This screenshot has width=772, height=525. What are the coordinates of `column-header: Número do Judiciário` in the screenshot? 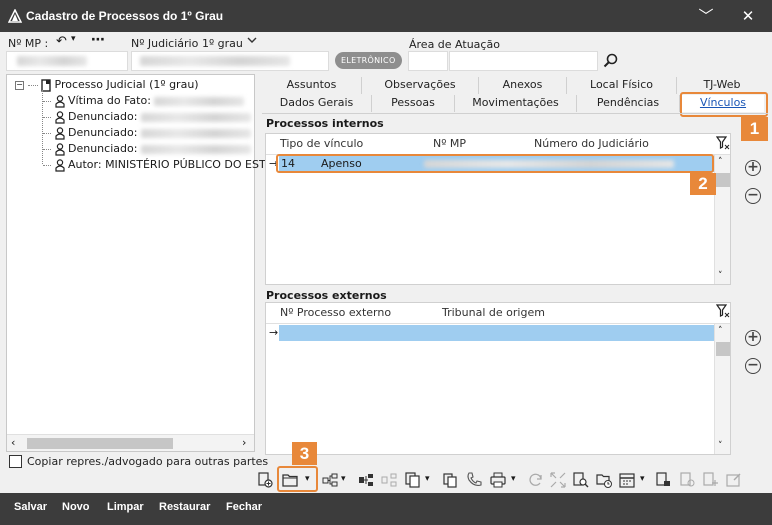 It's located at (591, 144).